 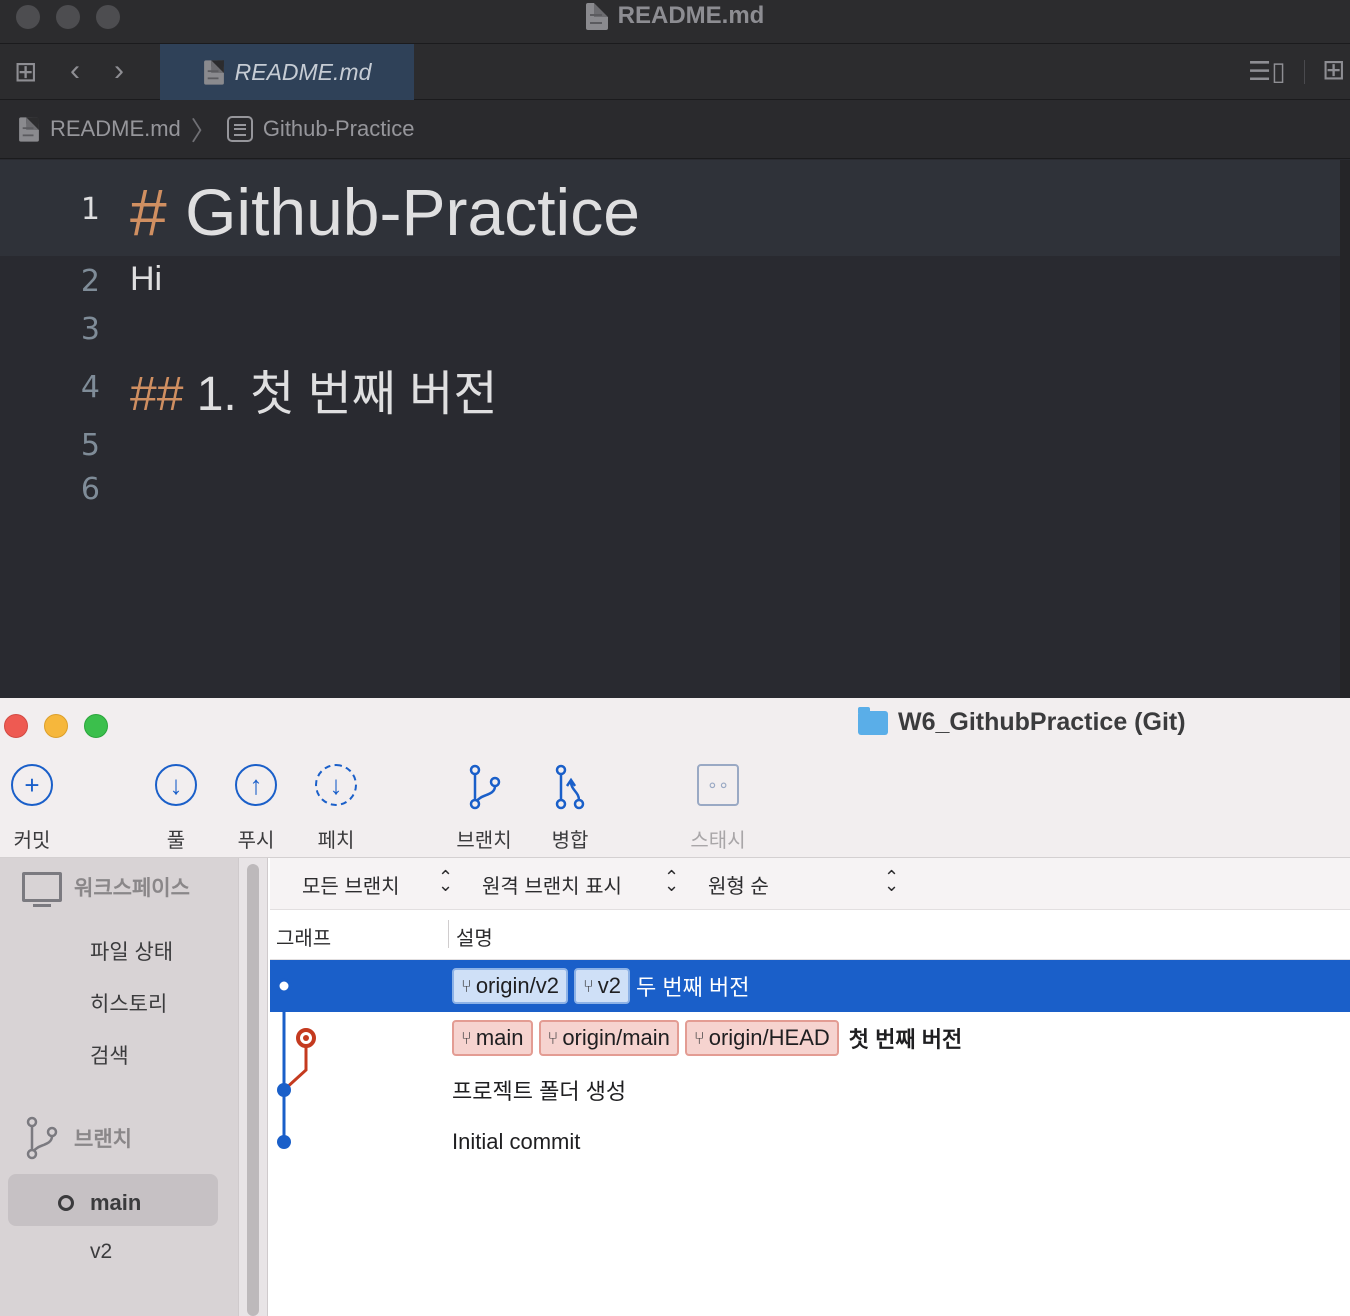 I want to click on column-description: 설명, so click(x=474, y=936).